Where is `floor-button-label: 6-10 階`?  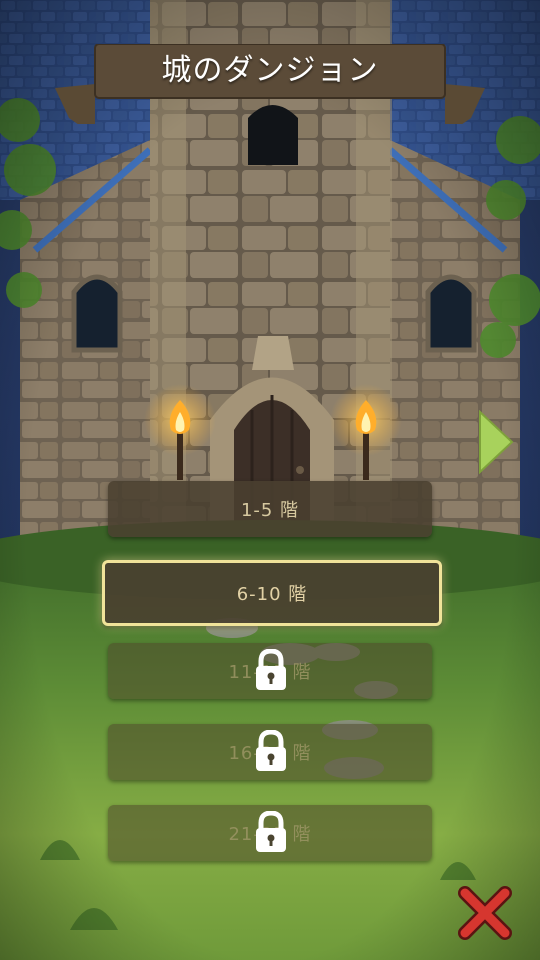 floor-button-label: 6-10 階 is located at coordinates (272, 594).